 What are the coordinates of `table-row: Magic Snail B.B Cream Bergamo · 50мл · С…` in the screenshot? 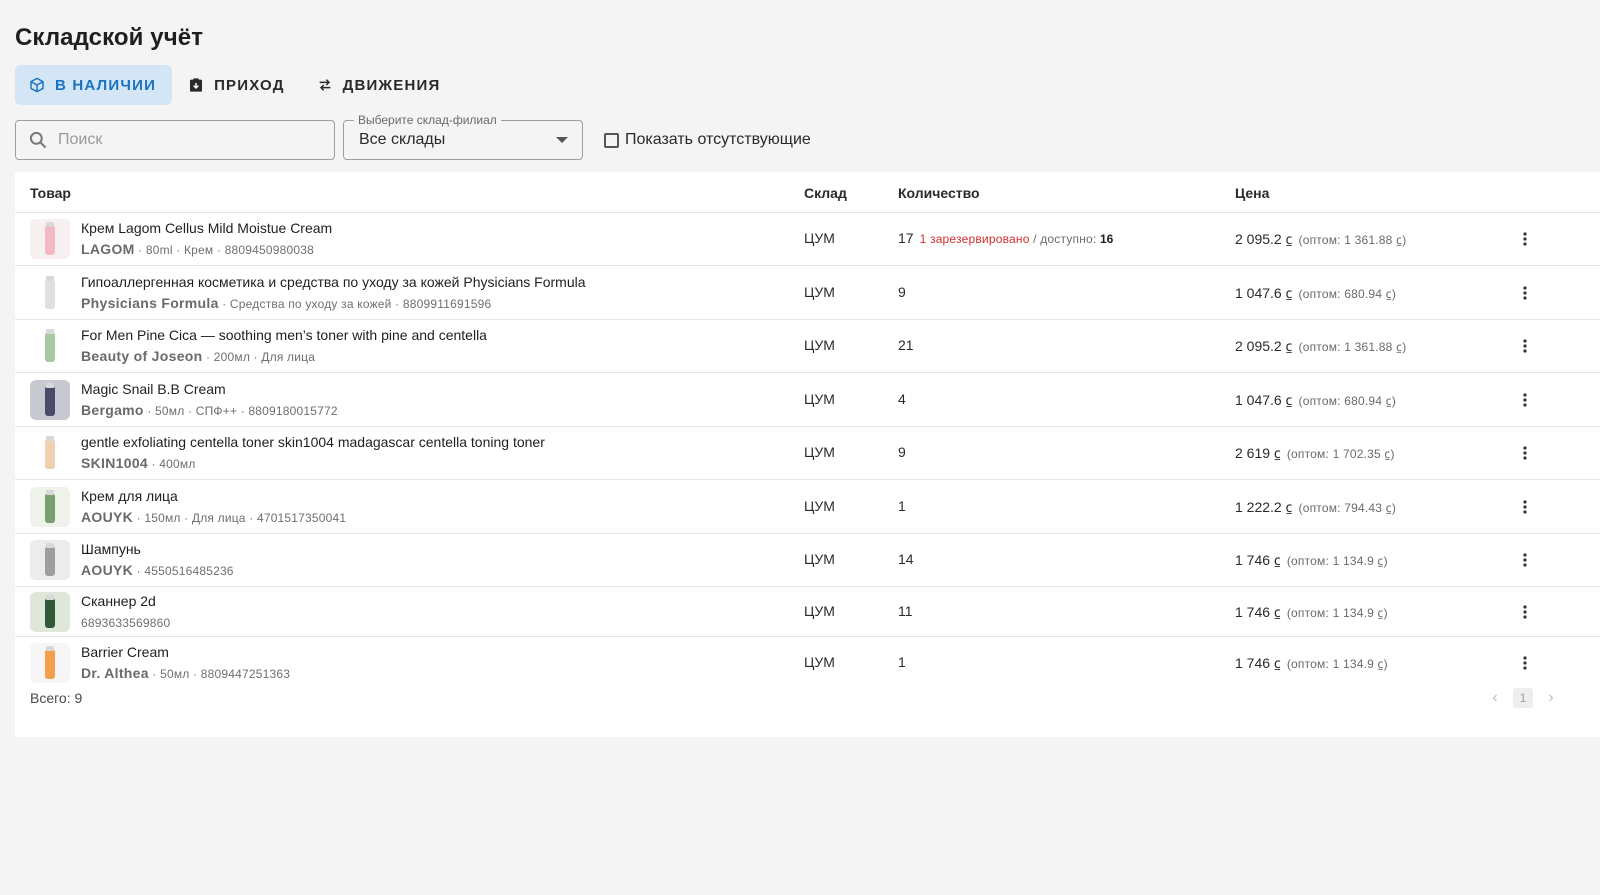 It's located at (807, 400).